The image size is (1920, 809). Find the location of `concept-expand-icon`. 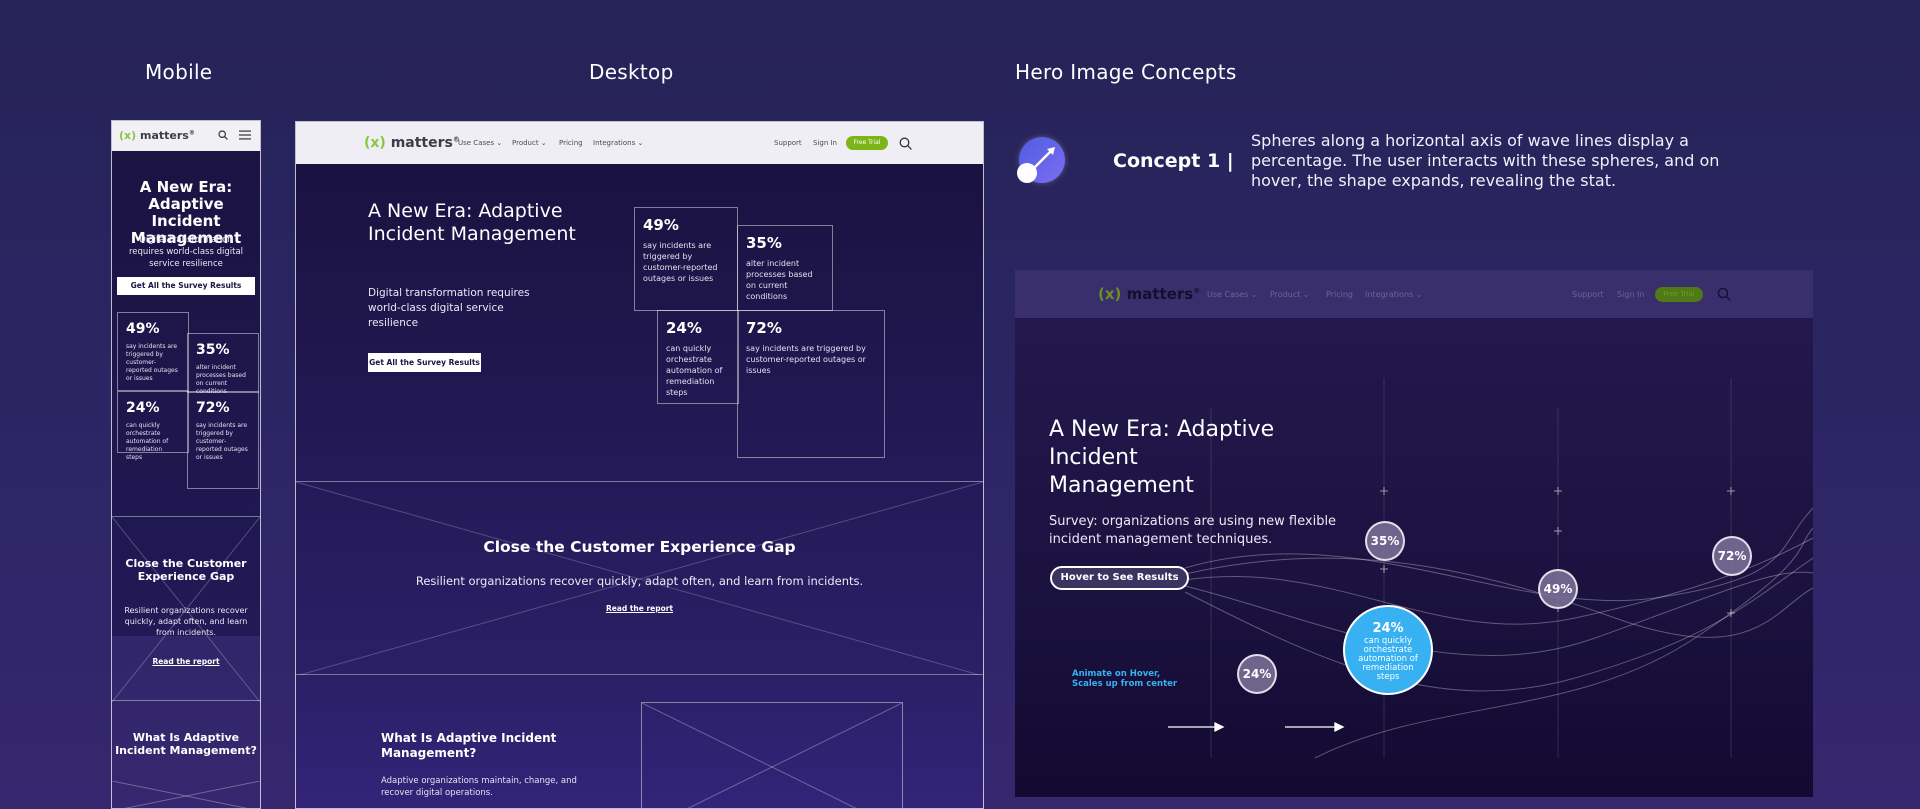

concept-expand-icon is located at coordinates (1041, 160).